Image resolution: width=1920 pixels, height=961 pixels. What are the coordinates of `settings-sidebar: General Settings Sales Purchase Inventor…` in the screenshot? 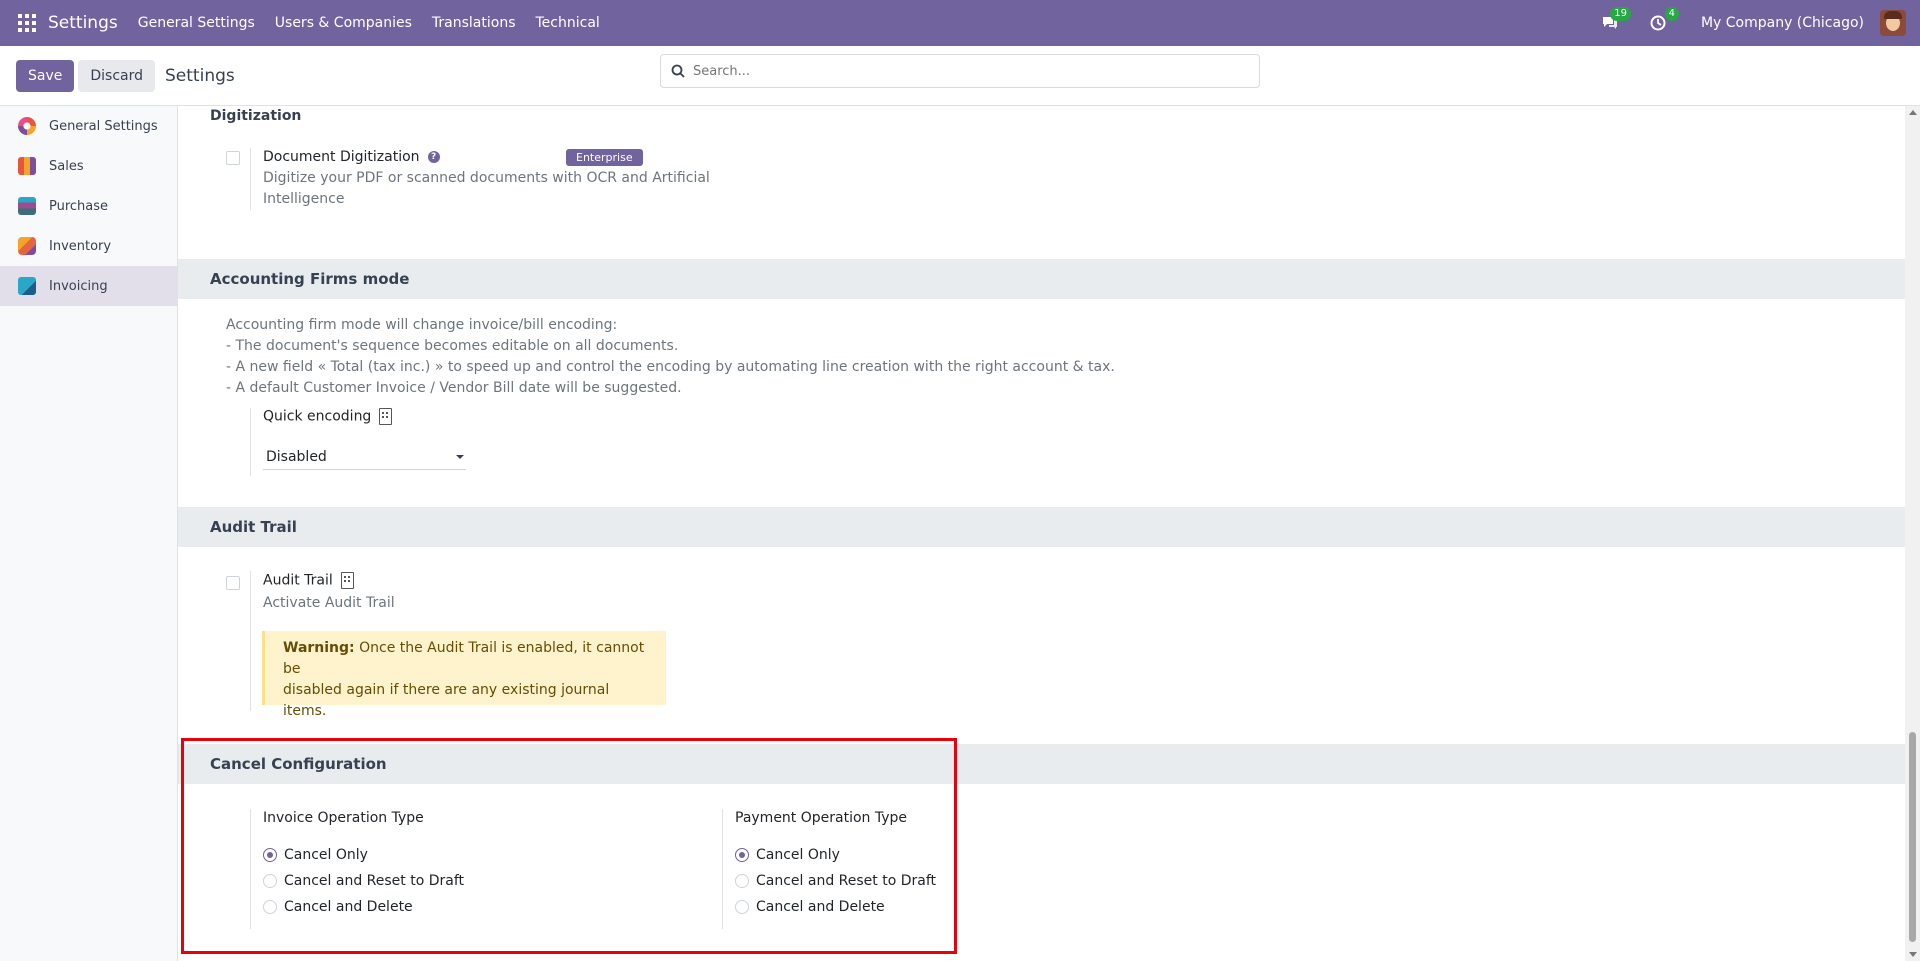 It's located at (89, 533).